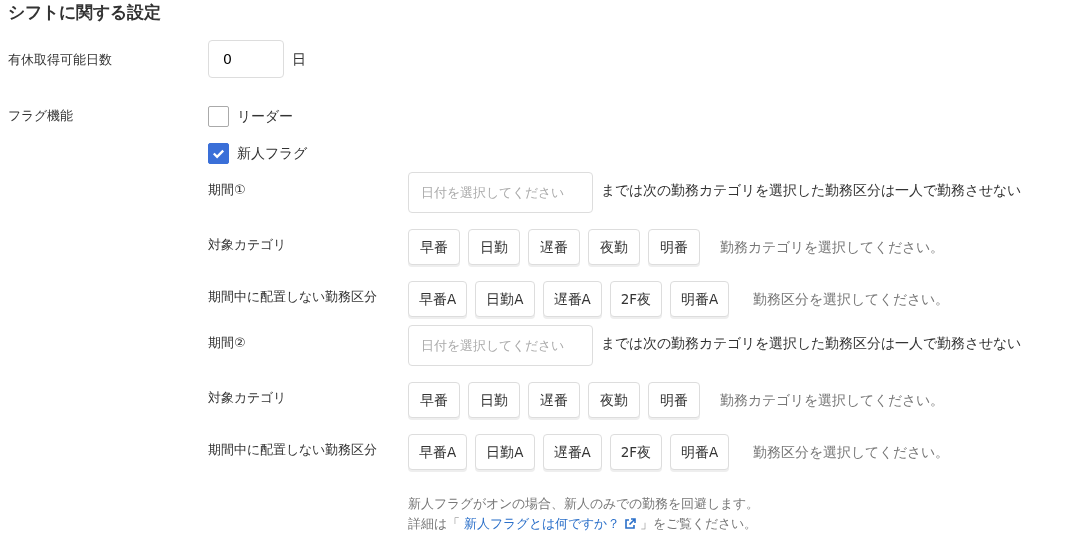 The width and height of the screenshot is (1077, 547). What do you see at coordinates (85, 12) in the screenshot?
I see `section-title: シフトに関する設定` at bounding box center [85, 12].